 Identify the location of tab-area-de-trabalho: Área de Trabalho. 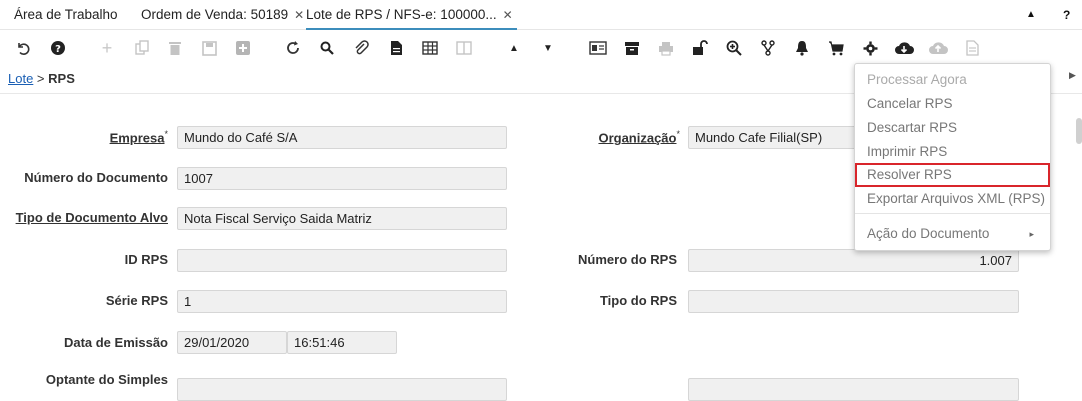
(66, 15).